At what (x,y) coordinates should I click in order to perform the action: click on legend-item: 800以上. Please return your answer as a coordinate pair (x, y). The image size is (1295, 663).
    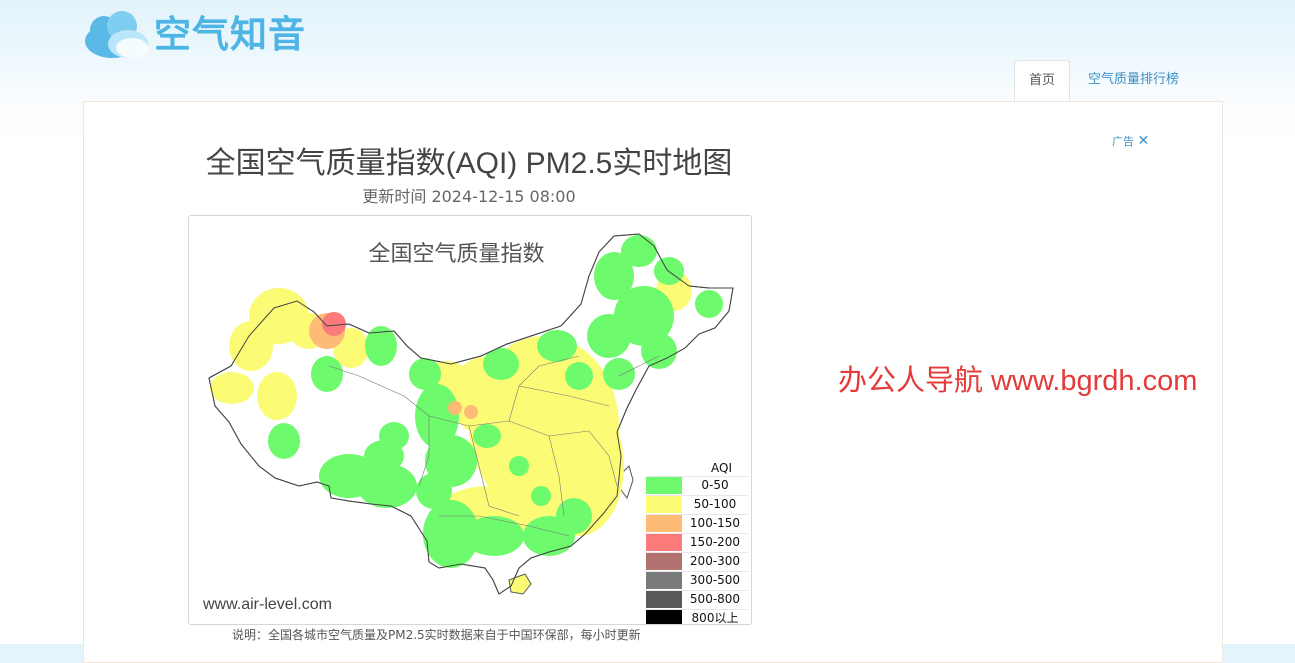
    Looking at the image, I should click on (697, 617).